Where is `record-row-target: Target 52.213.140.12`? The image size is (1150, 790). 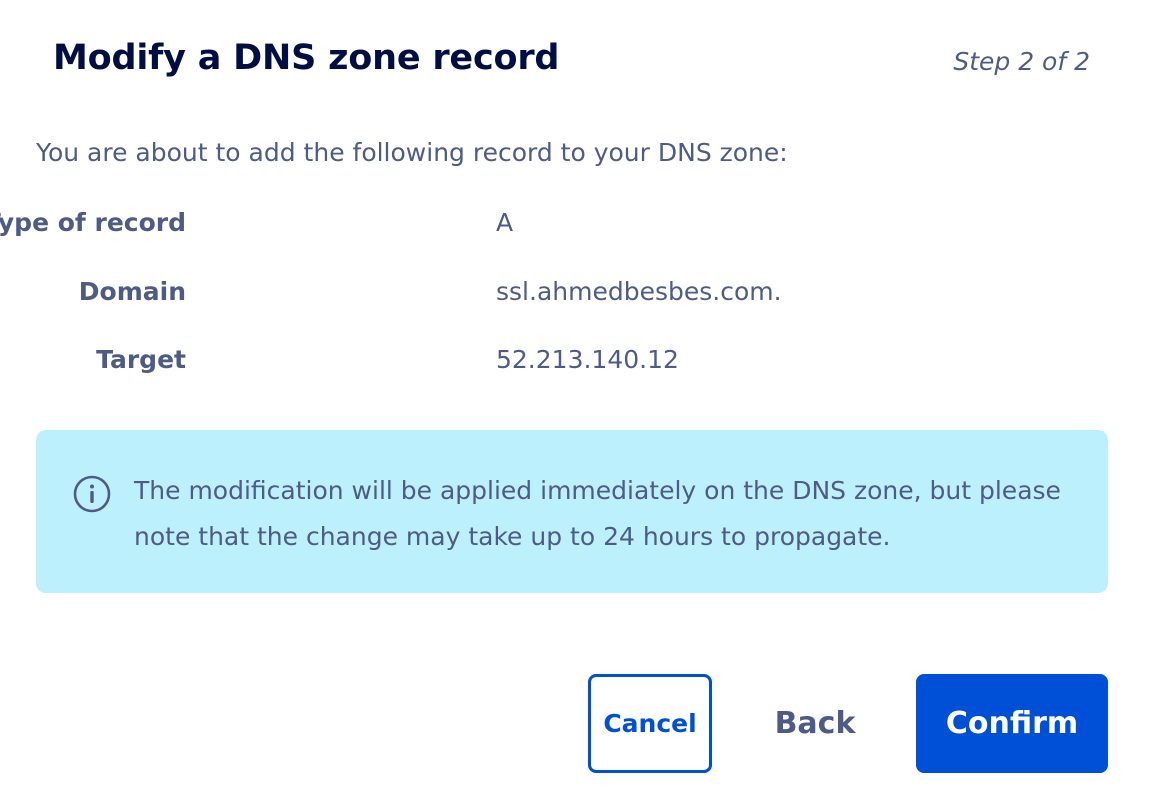
record-row-target: Target 52.213.140.12 is located at coordinates (450, 360).